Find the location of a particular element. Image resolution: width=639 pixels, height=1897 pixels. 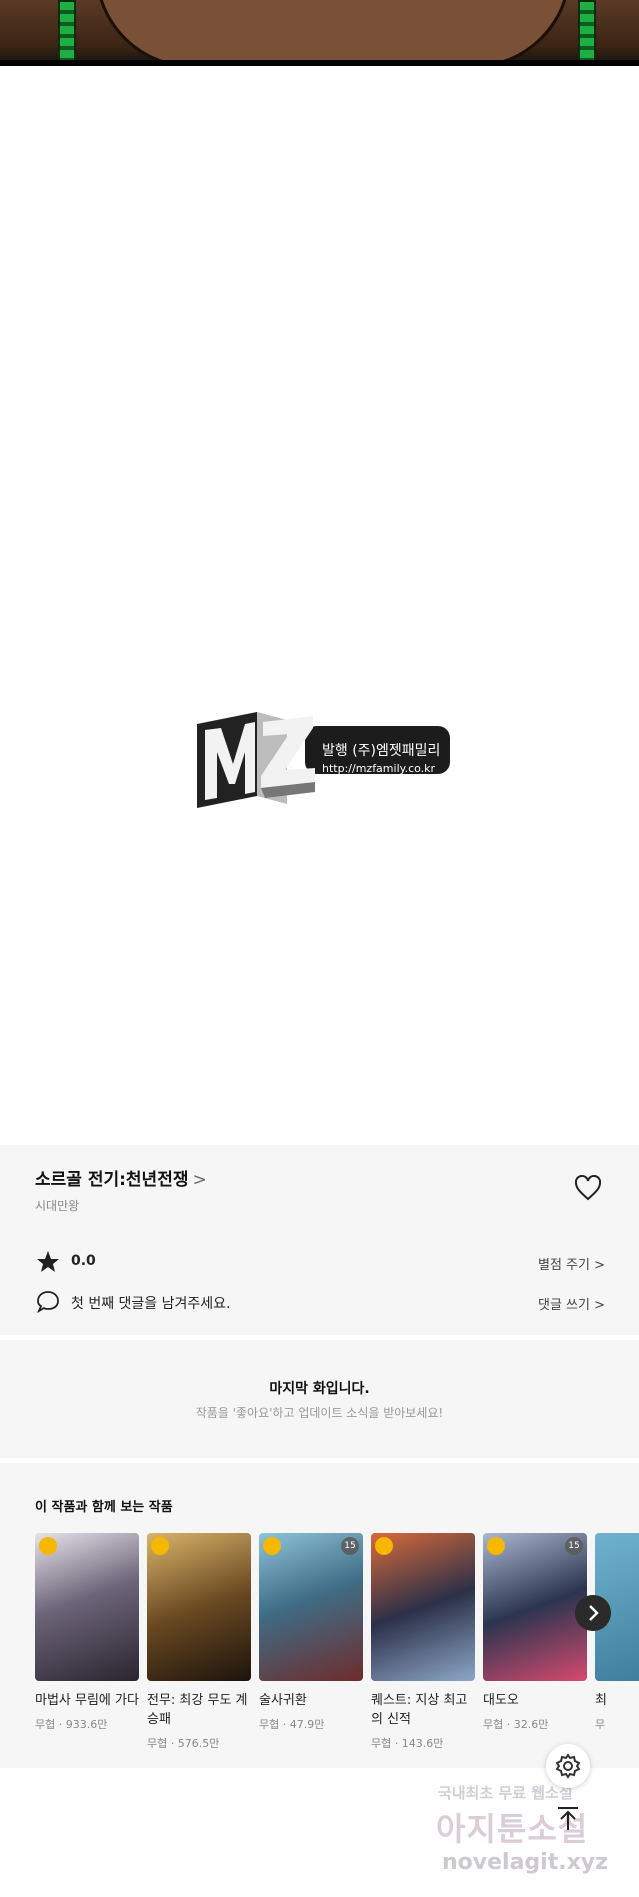

watermark-tagline: 국내최초 무료 웹소설 is located at coordinates (505, 1793).